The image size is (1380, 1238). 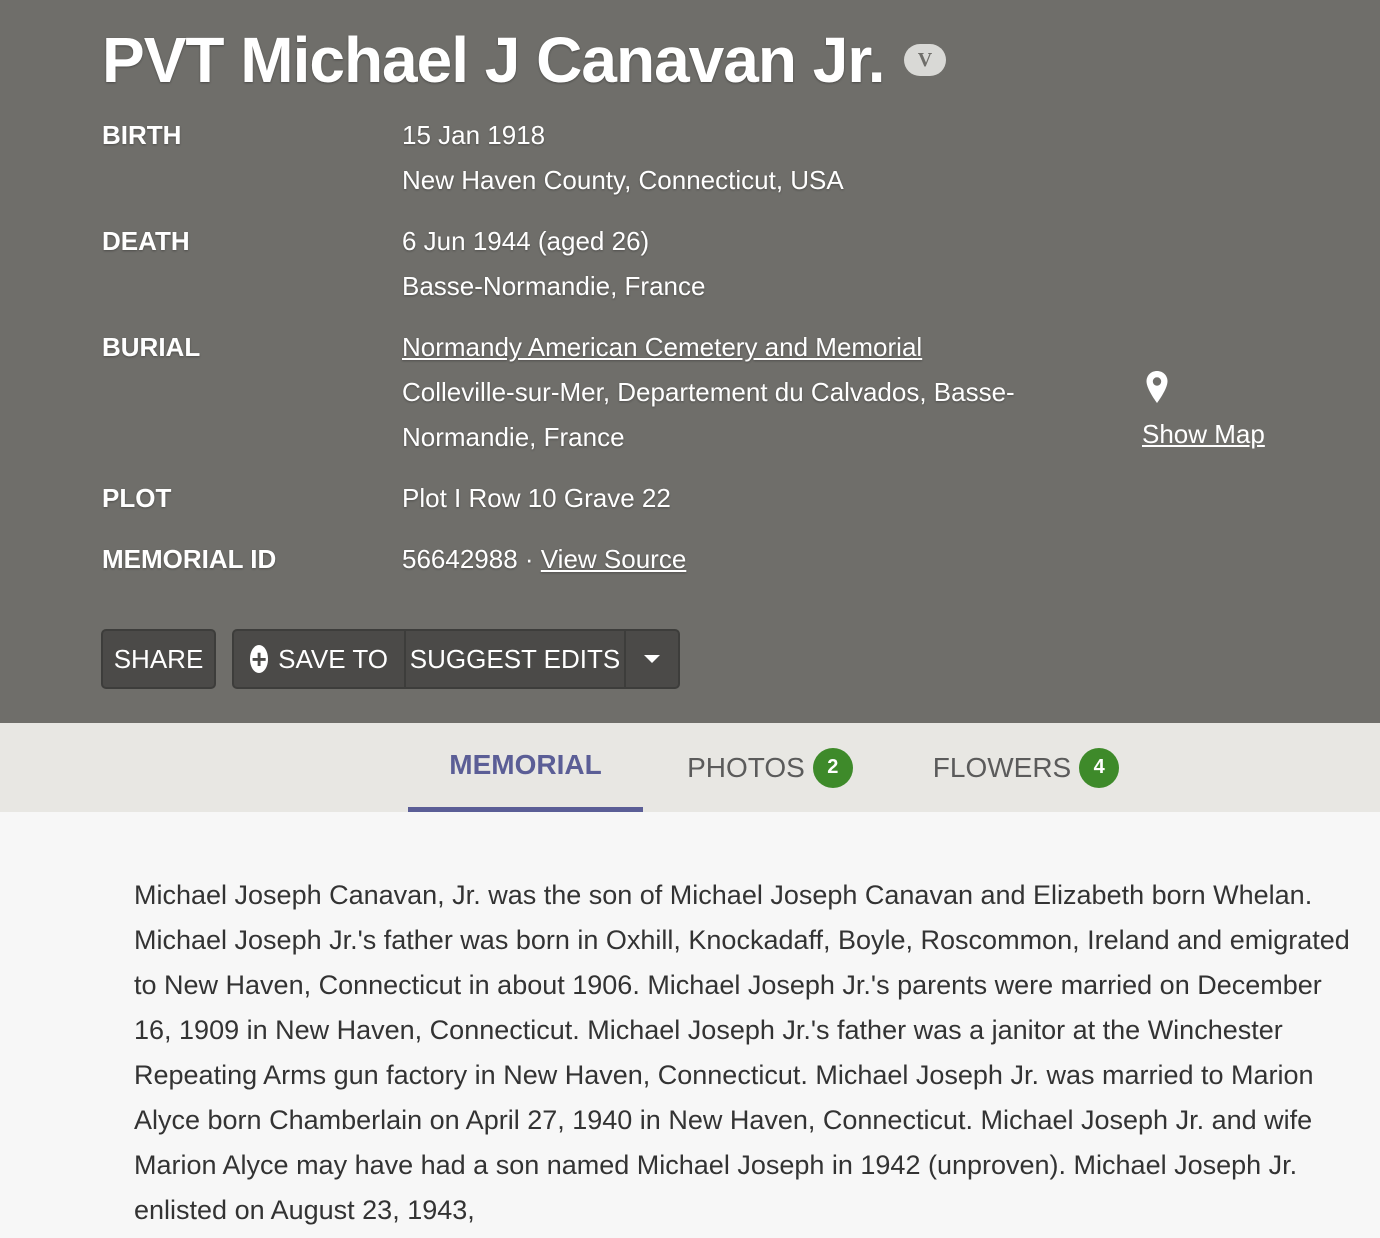 I want to click on more-actions-button, so click(x=651, y=659).